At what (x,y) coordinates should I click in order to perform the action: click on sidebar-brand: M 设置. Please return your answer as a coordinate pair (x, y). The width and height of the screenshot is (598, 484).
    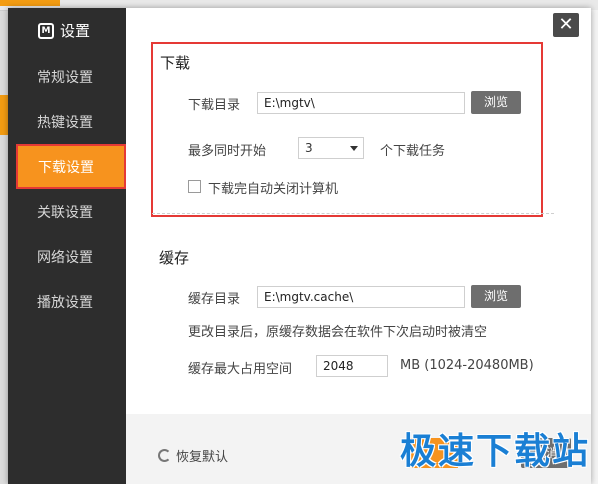
    Looking at the image, I should click on (64, 30).